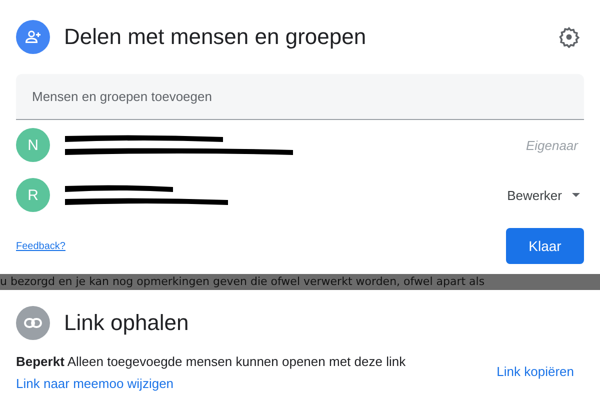 The height and width of the screenshot is (408, 600). I want to click on add-person-icon, so click(33, 37).